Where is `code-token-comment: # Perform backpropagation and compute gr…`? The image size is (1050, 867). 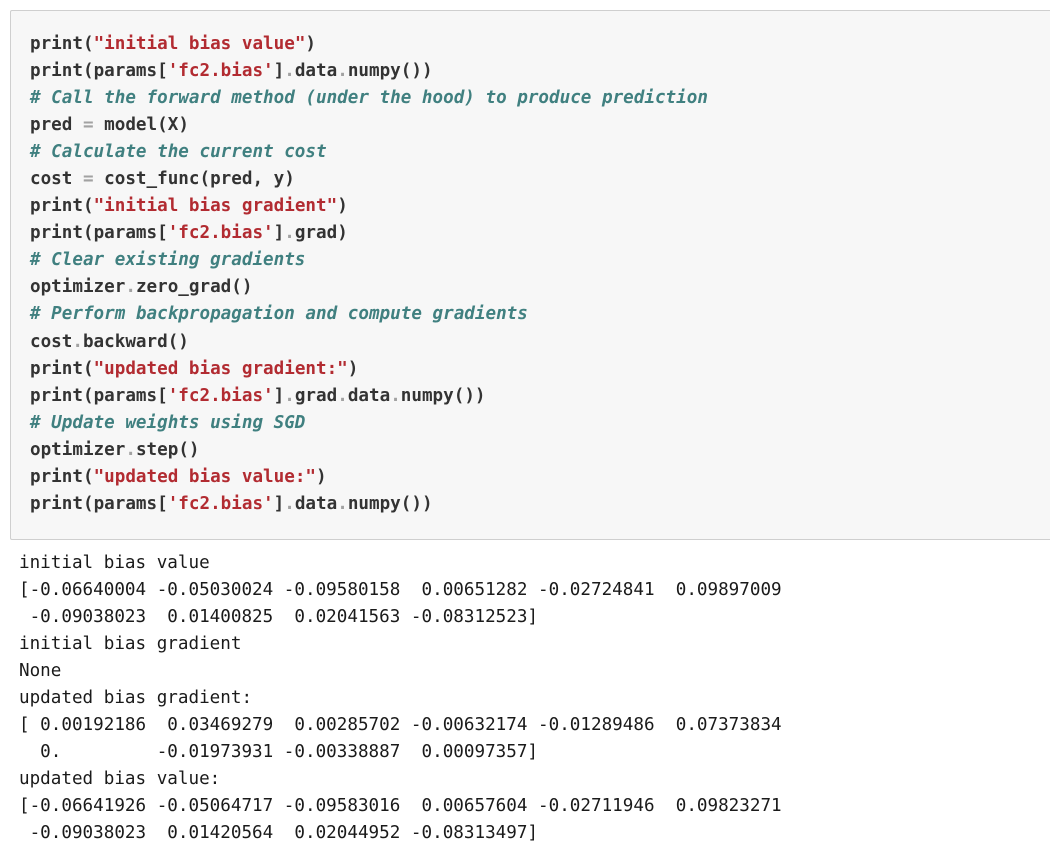
code-token-comment: # Perform backpropagation and compute gr… is located at coordinates (279, 314).